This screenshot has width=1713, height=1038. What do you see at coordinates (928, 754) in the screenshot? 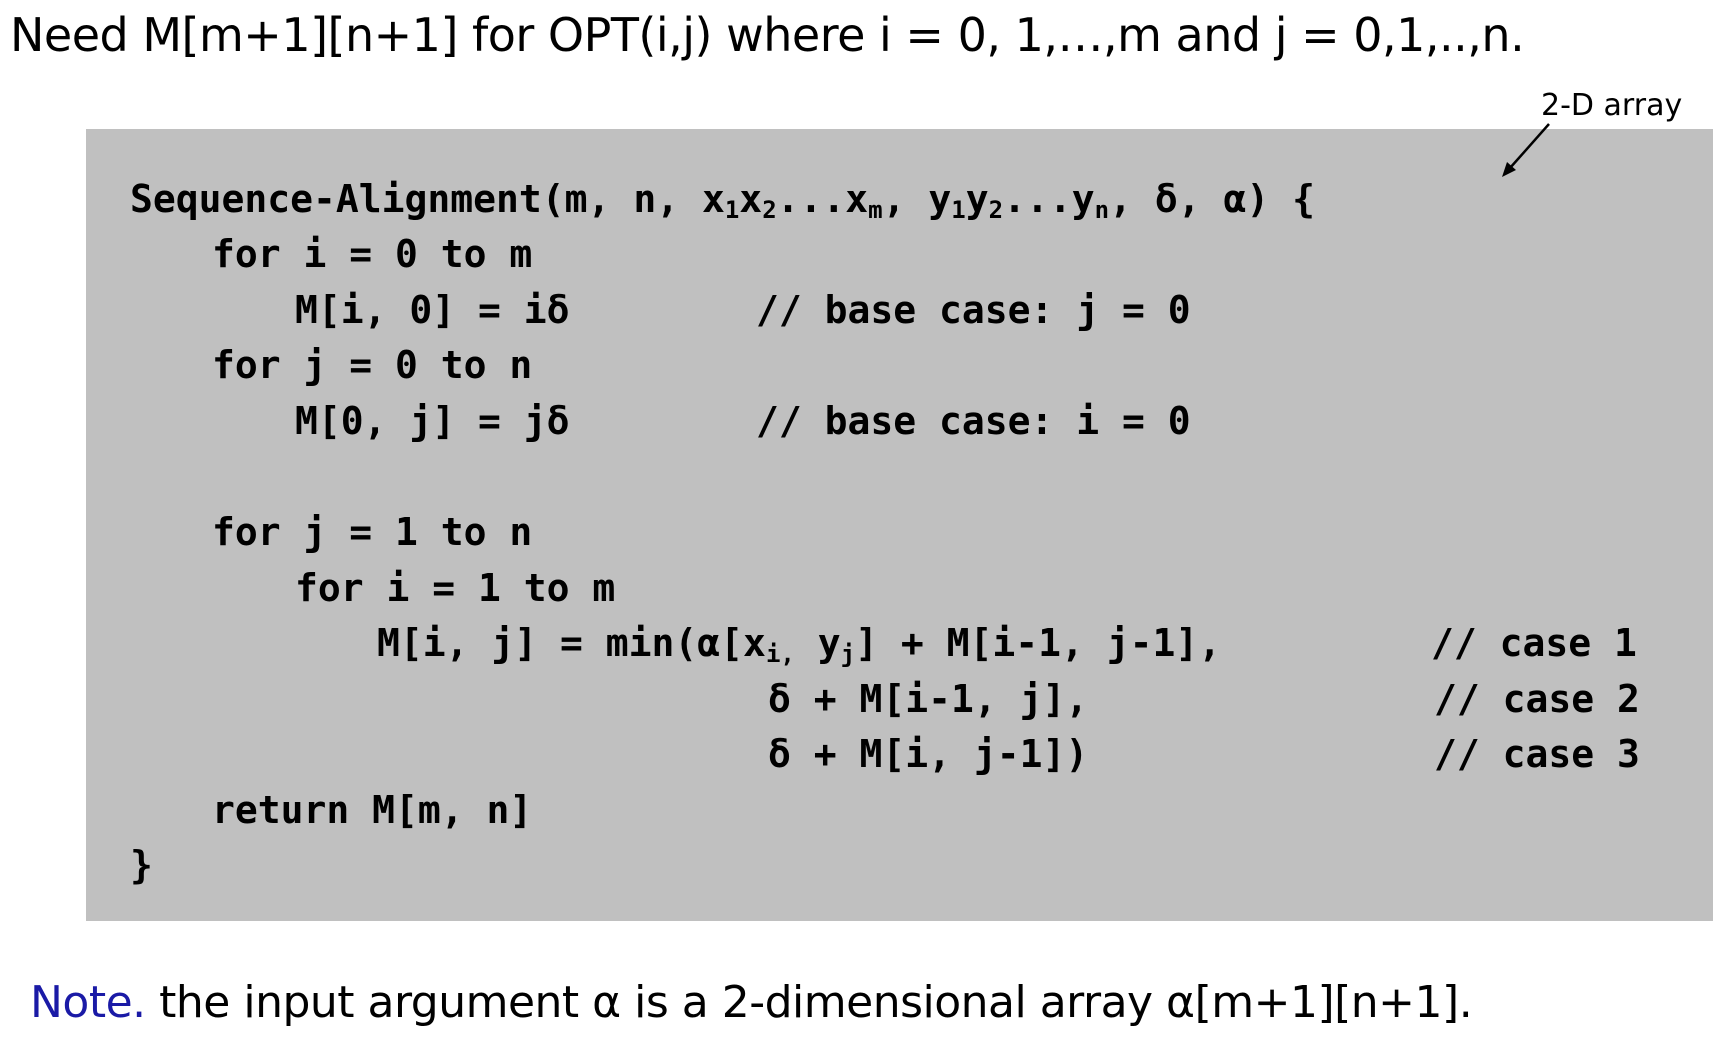
I see `code-line-case-3: δ + M[i, j-1])` at bounding box center [928, 754].